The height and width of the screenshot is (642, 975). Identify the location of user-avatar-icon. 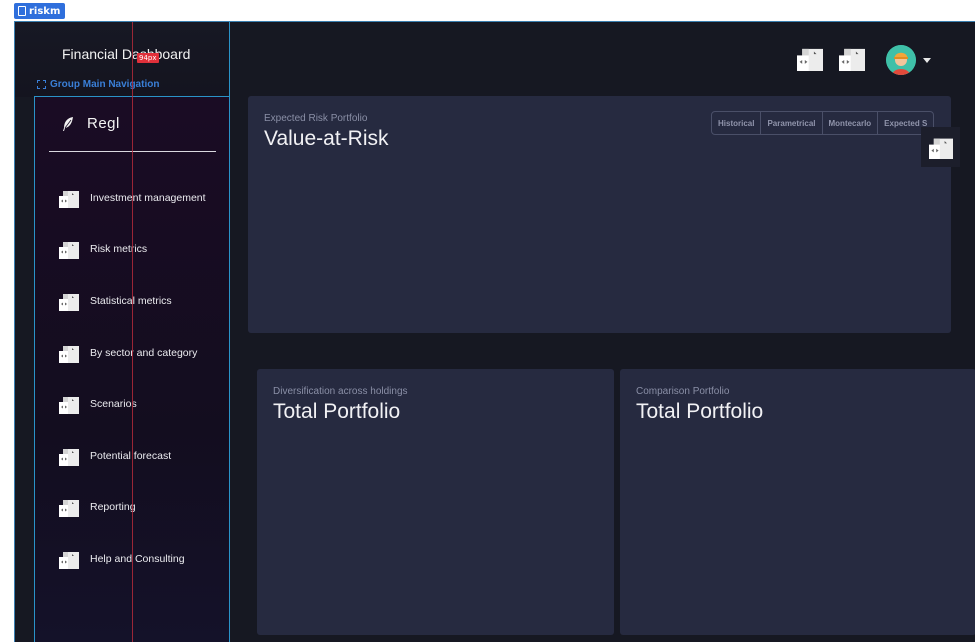
(901, 60).